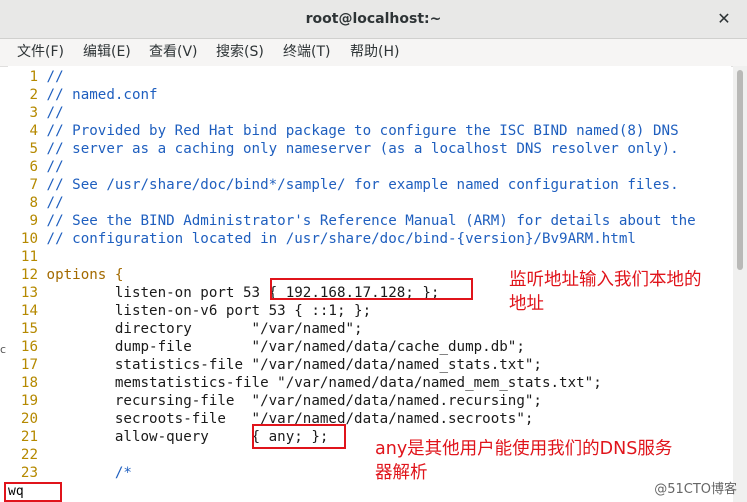  I want to click on line-number: 2, so click(33, 95).